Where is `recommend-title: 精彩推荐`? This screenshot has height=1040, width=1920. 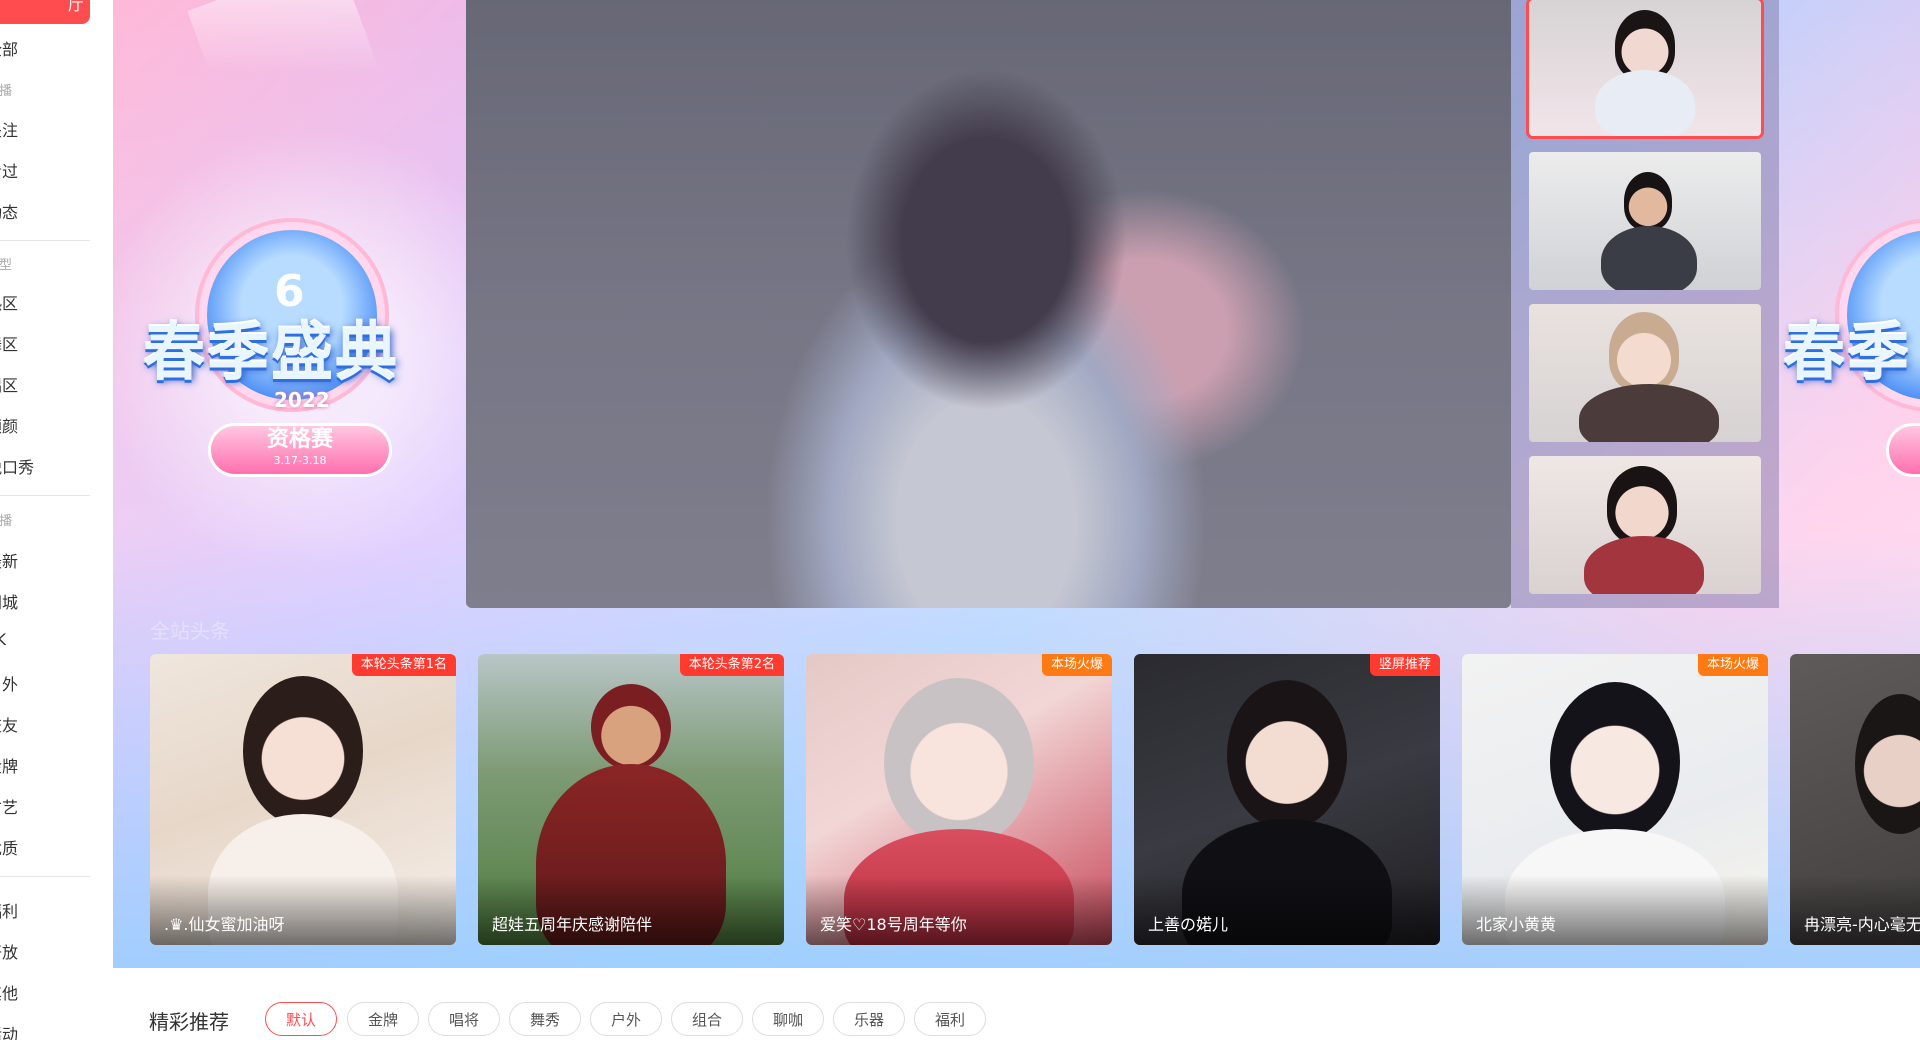 recommend-title: 精彩推荐 is located at coordinates (189, 1022).